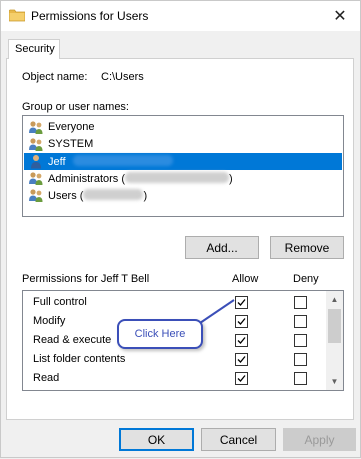 This screenshot has width=361, height=459. I want to click on list-item-administrators: Administrators (), so click(183, 178).